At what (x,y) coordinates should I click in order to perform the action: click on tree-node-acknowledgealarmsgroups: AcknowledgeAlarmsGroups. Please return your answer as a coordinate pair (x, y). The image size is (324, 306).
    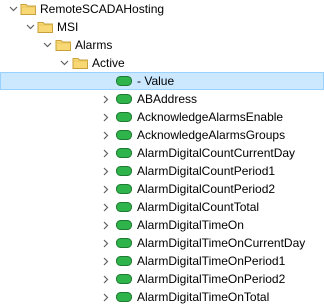
    Looking at the image, I should click on (162, 135).